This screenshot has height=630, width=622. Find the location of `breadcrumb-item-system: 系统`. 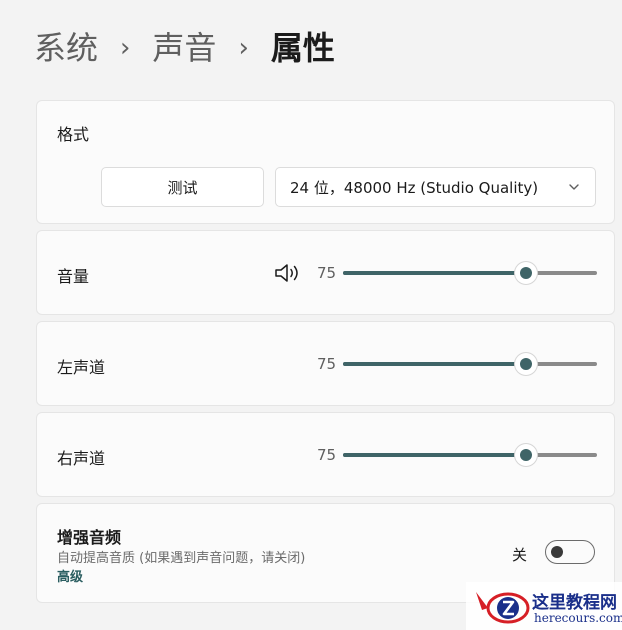

breadcrumb-item-system: 系统 is located at coordinates (66, 48).